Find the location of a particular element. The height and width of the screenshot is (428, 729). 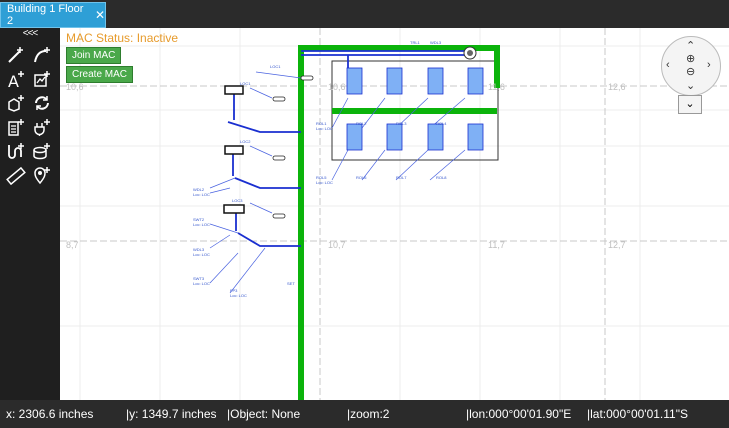

measure-ruler-icon is located at coordinates (16, 175).